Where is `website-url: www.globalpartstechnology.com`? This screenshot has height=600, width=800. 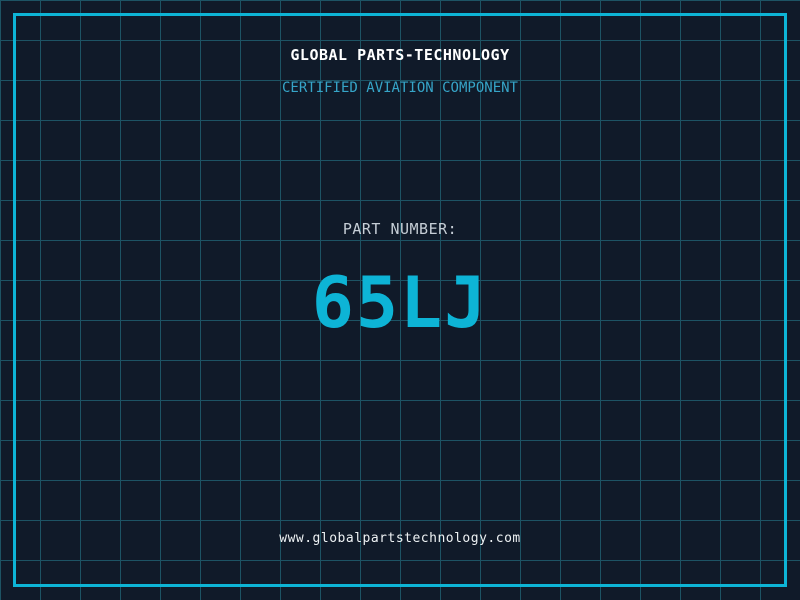 website-url: www.globalpartstechnology.com is located at coordinates (400, 538).